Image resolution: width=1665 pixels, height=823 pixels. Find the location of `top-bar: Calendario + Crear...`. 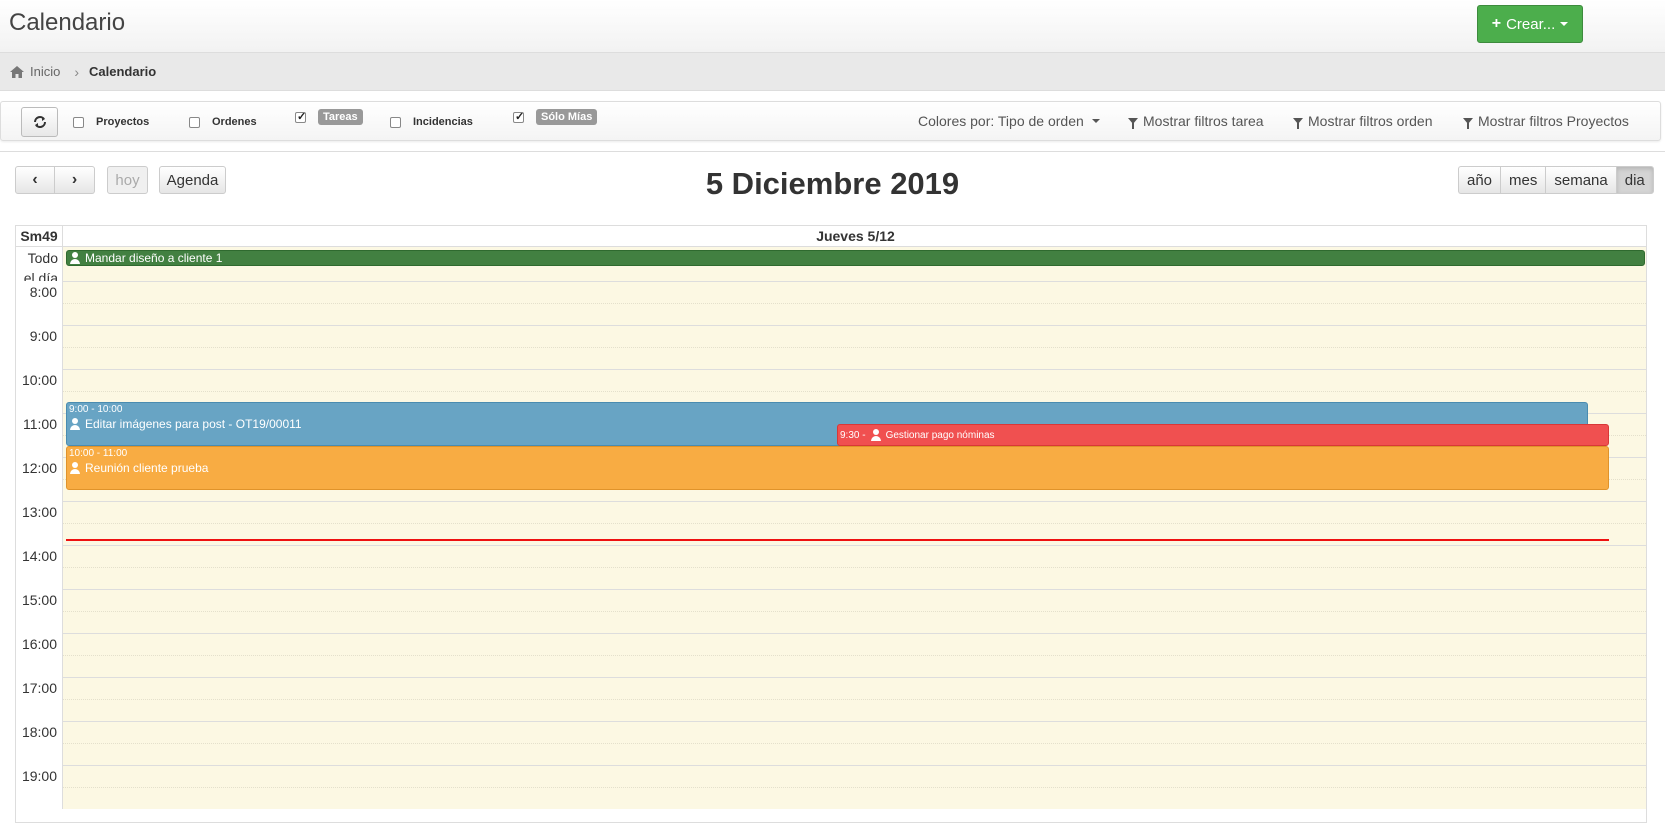

top-bar: Calendario + Crear... is located at coordinates (832, 26).